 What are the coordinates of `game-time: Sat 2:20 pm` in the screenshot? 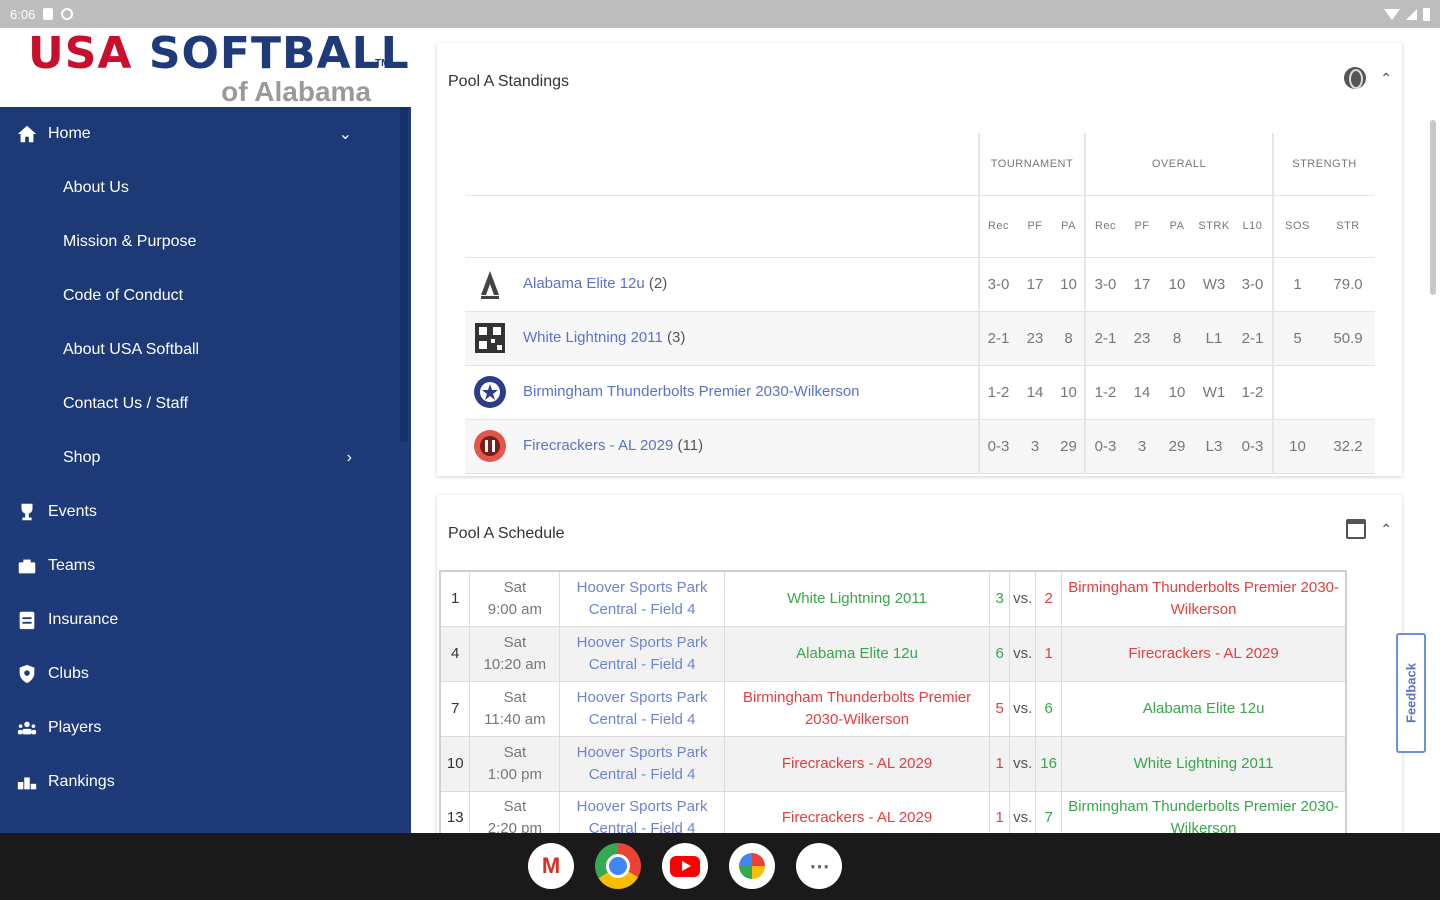 It's located at (515, 811).